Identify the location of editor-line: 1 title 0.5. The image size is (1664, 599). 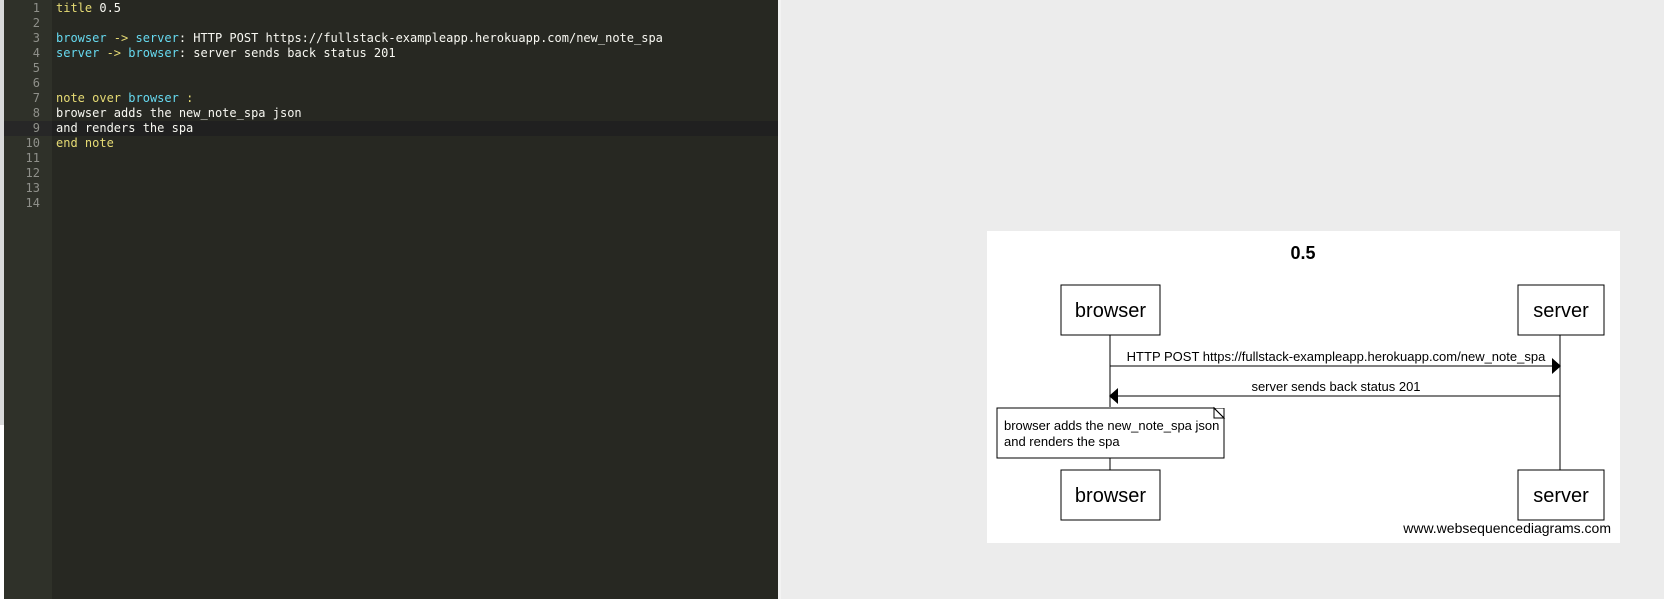
(391, 8).